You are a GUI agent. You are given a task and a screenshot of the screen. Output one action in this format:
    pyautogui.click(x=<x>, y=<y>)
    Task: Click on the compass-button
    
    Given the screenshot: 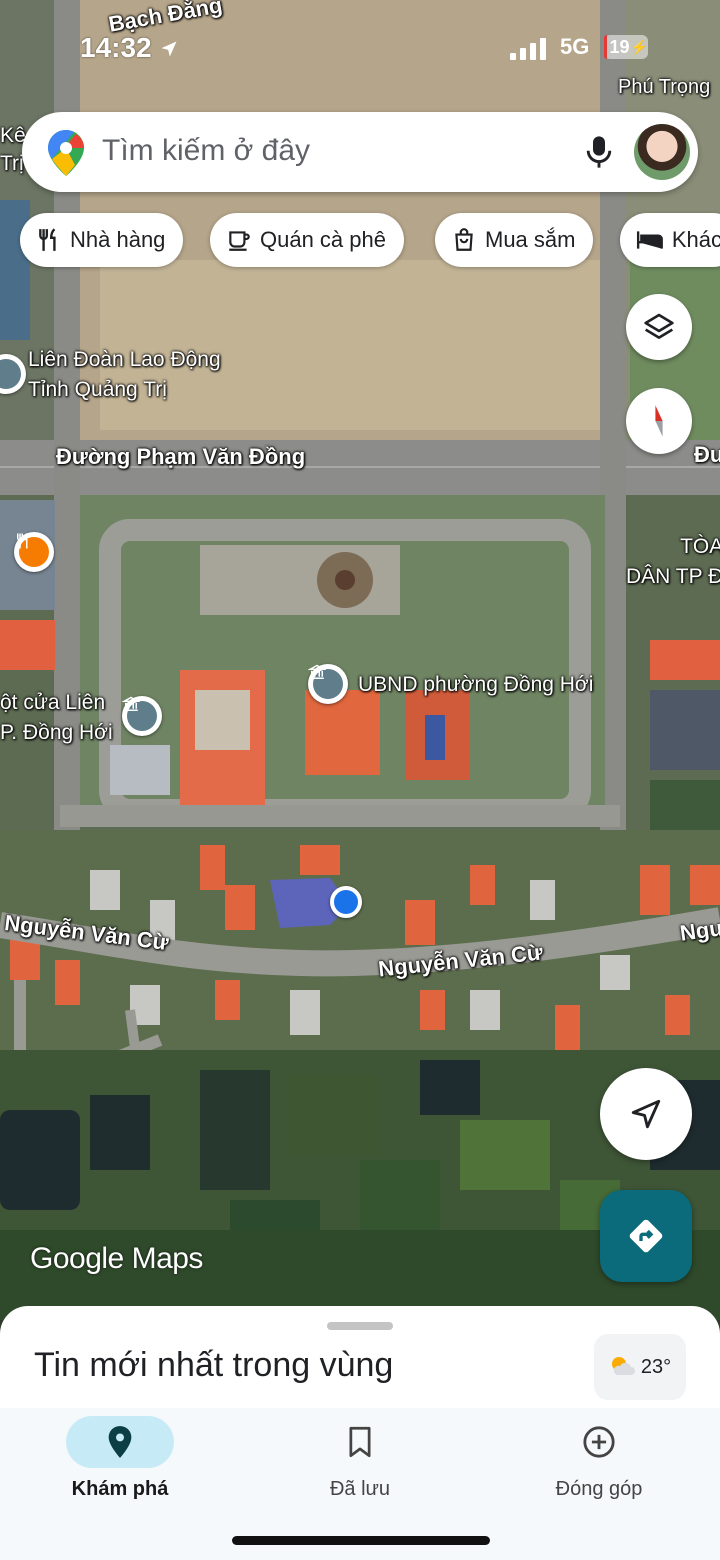 What is the action you would take?
    pyautogui.click(x=659, y=421)
    